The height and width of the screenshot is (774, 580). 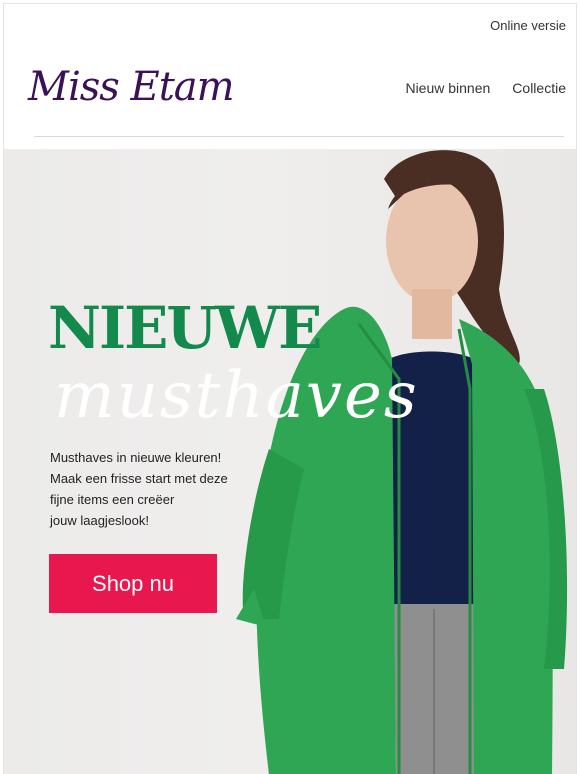 I want to click on shop-now-button: Shop nu, so click(x=133, y=583).